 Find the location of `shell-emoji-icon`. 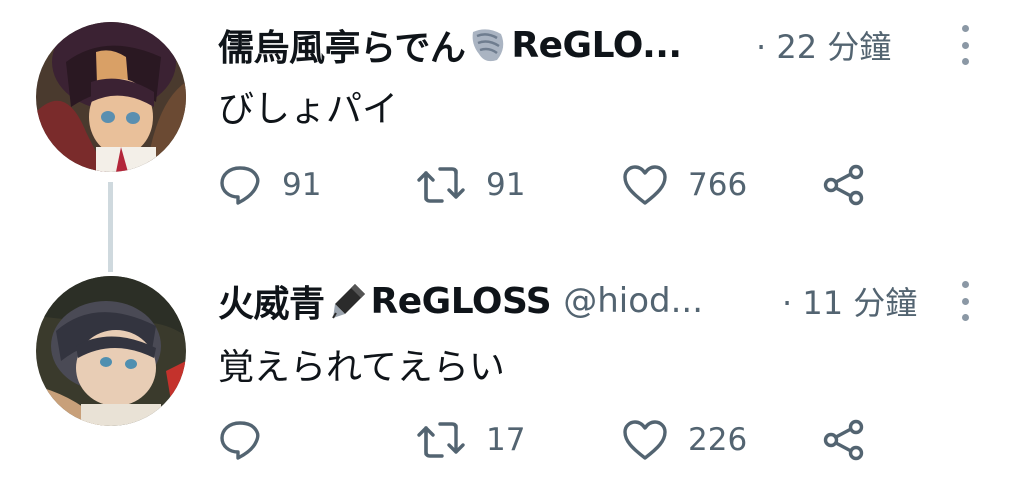

shell-emoji-icon is located at coordinates (488, 45).